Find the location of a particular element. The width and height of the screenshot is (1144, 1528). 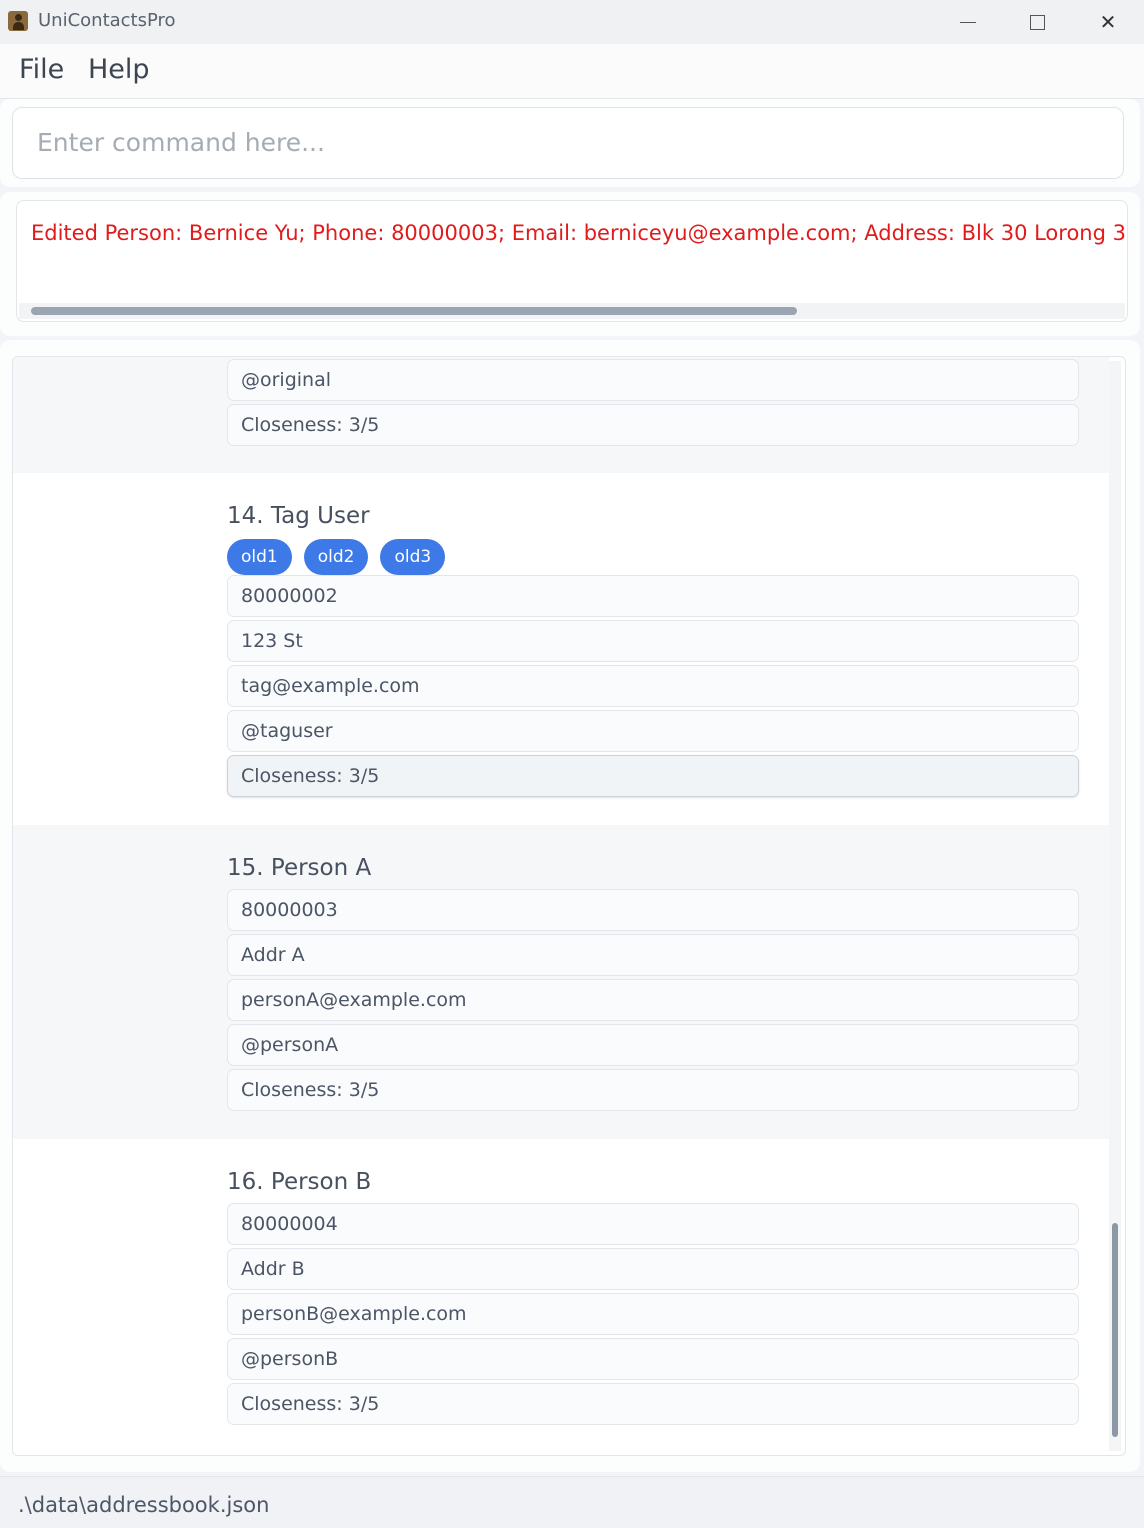

tag-list: old1 old2 old3 is located at coordinates (336, 557).